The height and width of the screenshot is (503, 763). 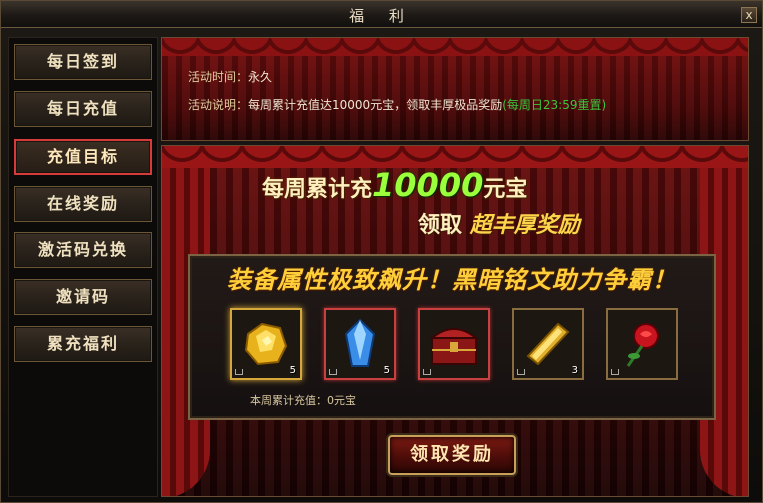 What do you see at coordinates (554, 105) in the screenshot?
I see `reset-note: (每周日23:59重置)` at bounding box center [554, 105].